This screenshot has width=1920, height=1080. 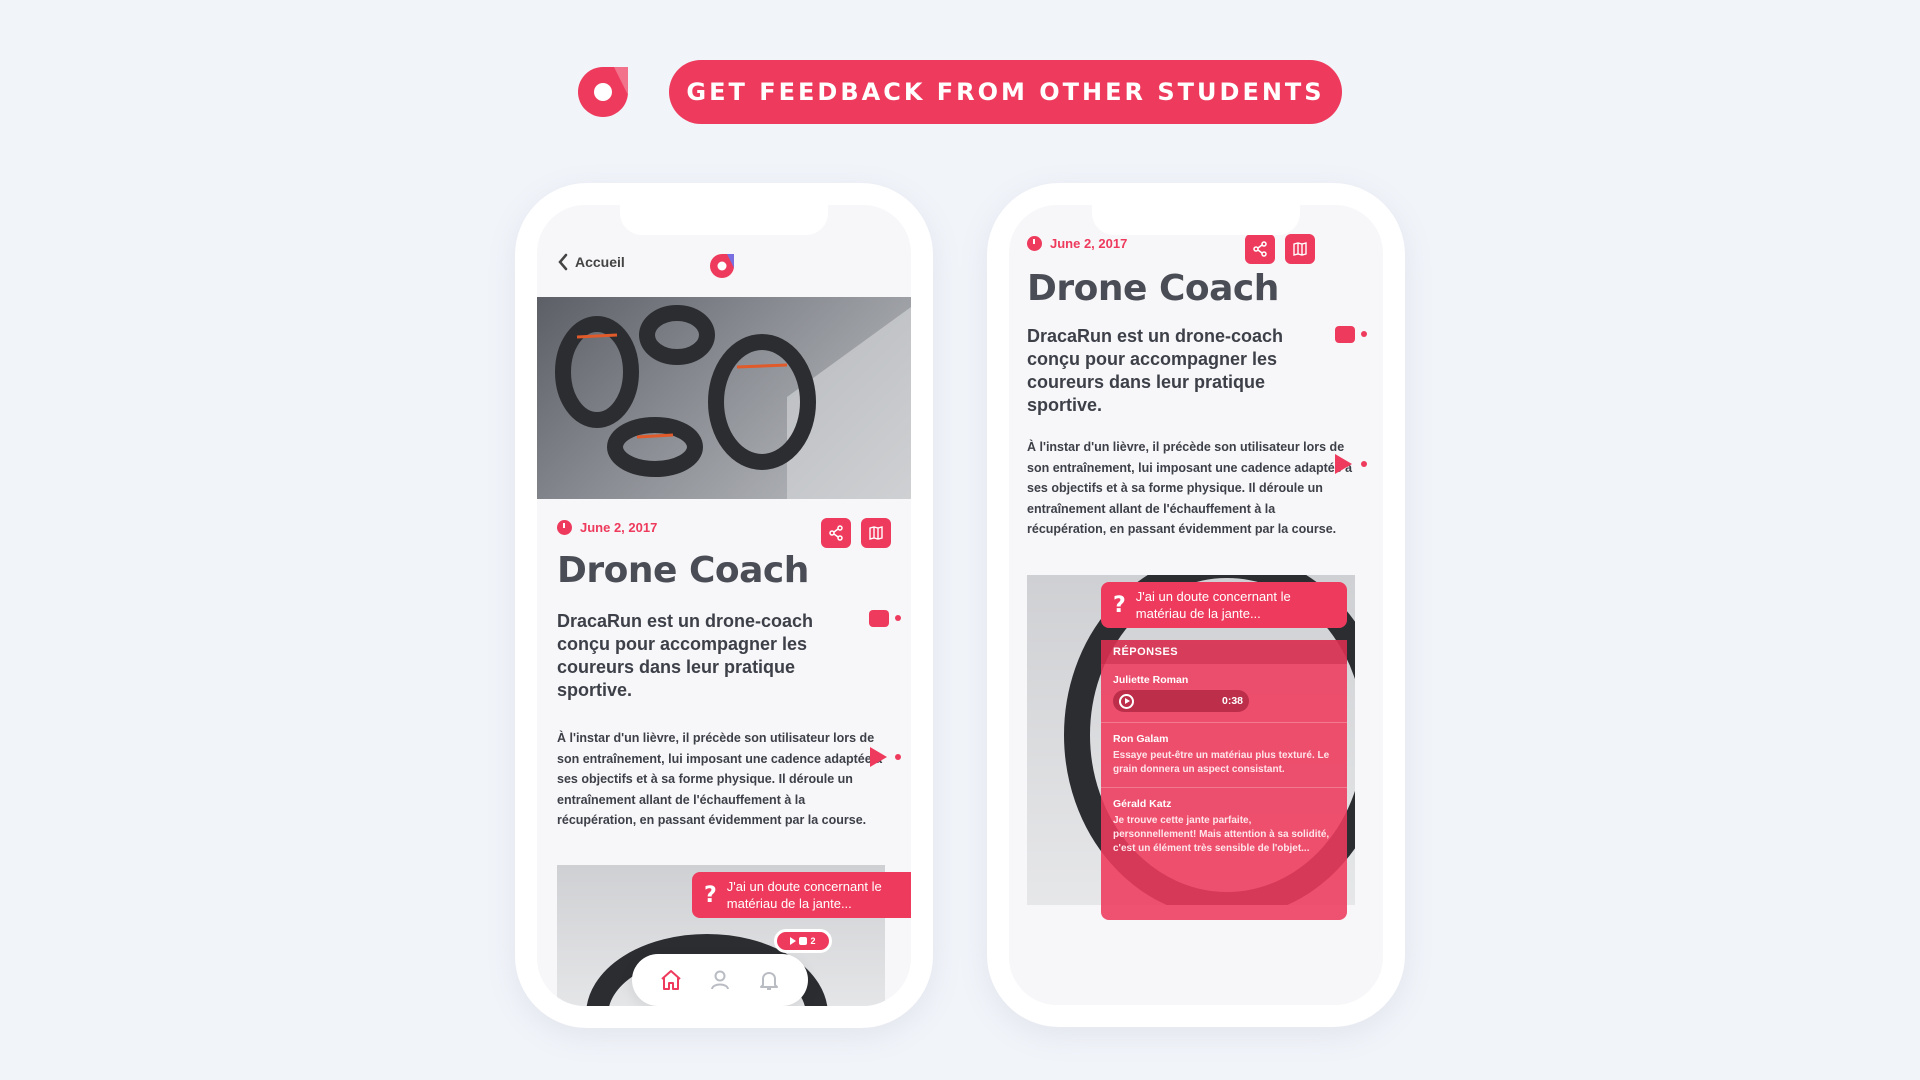 What do you see at coordinates (1181, 701) in the screenshot?
I see `audio-player: 0:38` at bounding box center [1181, 701].